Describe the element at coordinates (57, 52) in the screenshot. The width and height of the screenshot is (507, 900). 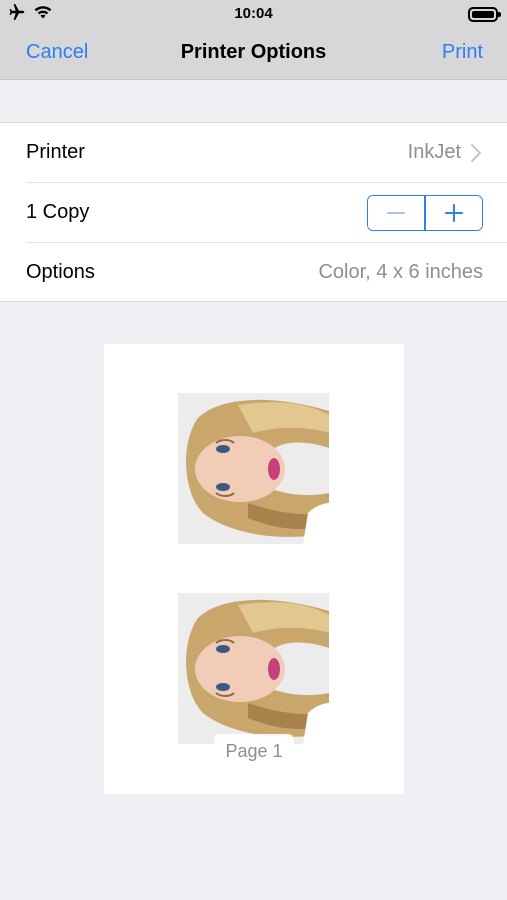
I see `cancel-button: Cancel` at that location.